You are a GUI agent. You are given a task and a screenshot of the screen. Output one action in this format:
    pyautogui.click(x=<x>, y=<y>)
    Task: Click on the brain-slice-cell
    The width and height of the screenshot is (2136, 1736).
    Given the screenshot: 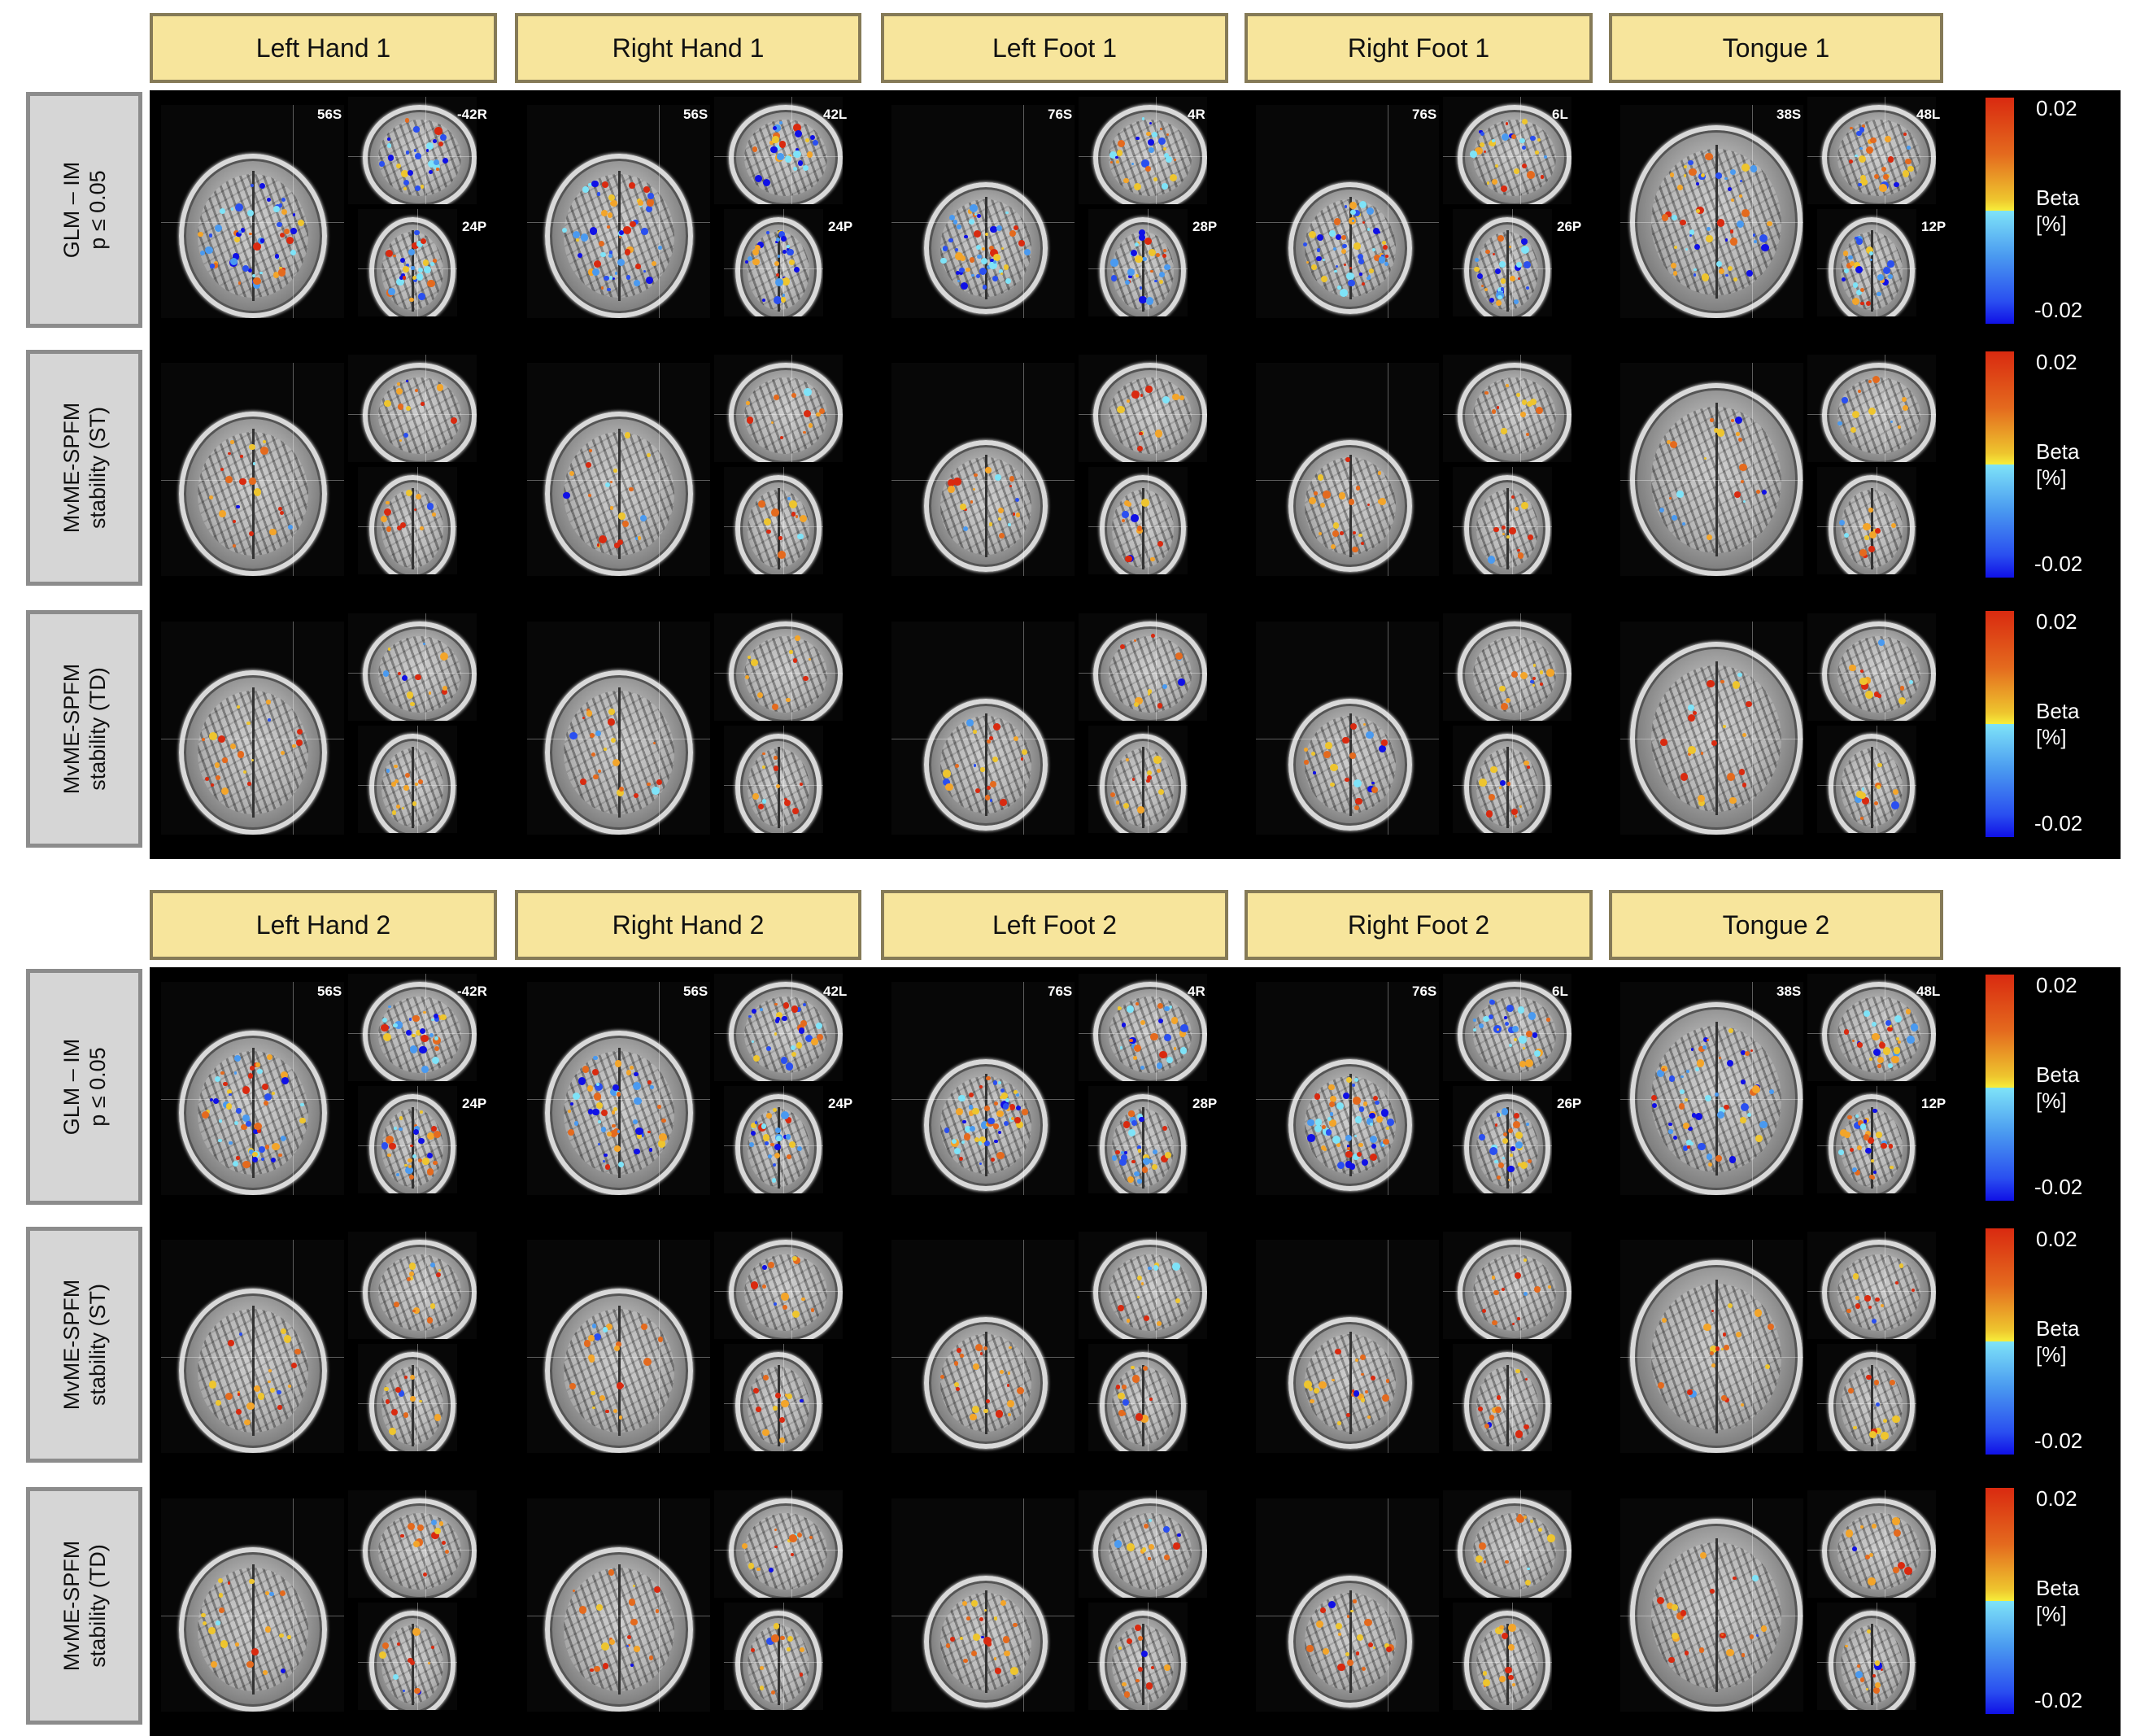 What is the action you would take?
    pyautogui.click(x=1780, y=1347)
    